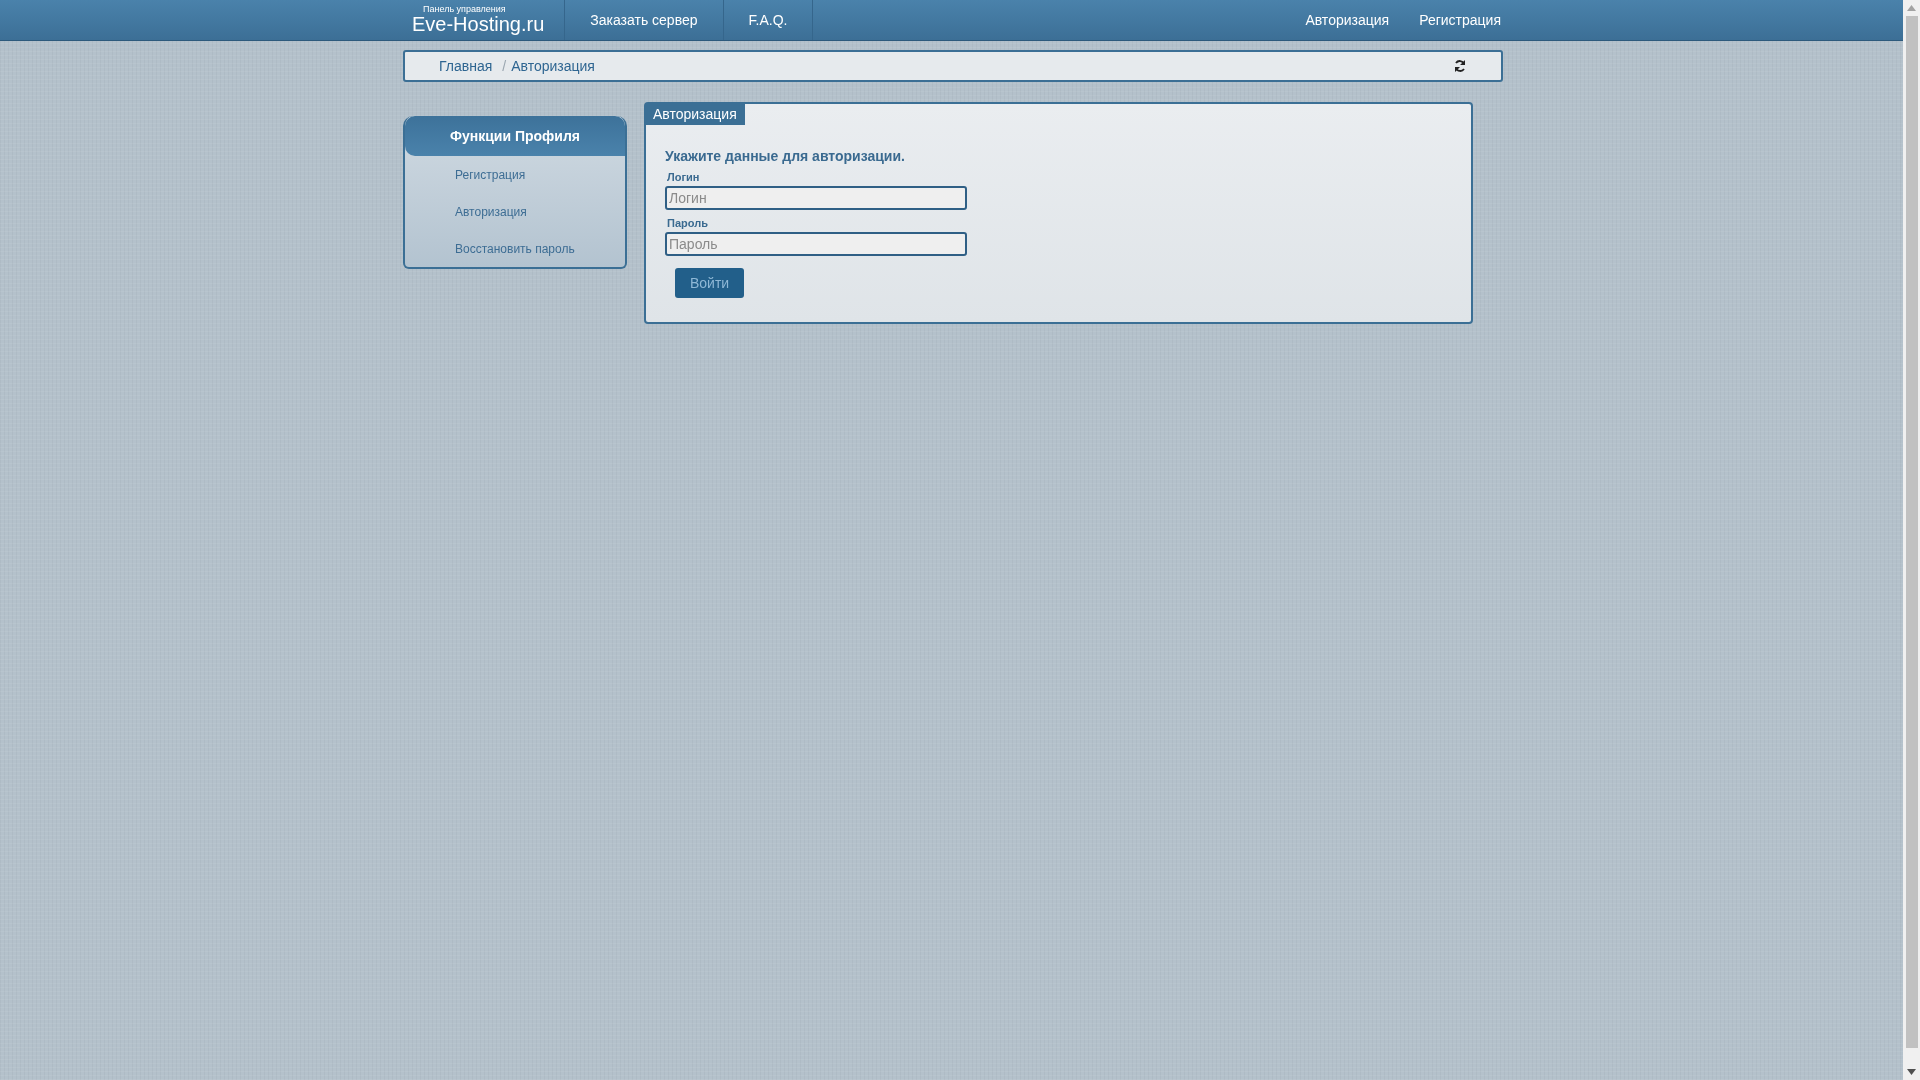 The width and height of the screenshot is (1920, 1080). I want to click on form-heading: Укажите данные для авторизации., so click(785, 156).